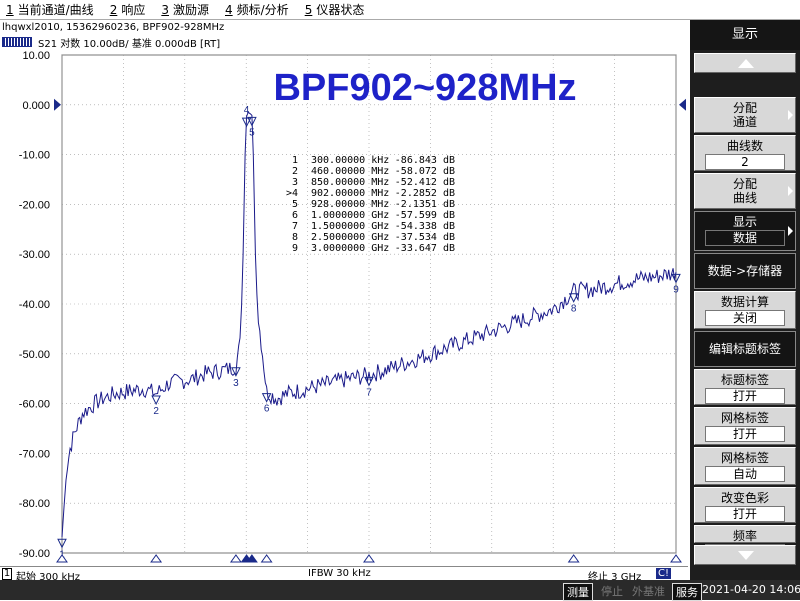 This screenshot has width=800, height=601. What do you see at coordinates (36, 106) in the screenshot?
I see `y-tick-label: 0.000` at bounding box center [36, 106].